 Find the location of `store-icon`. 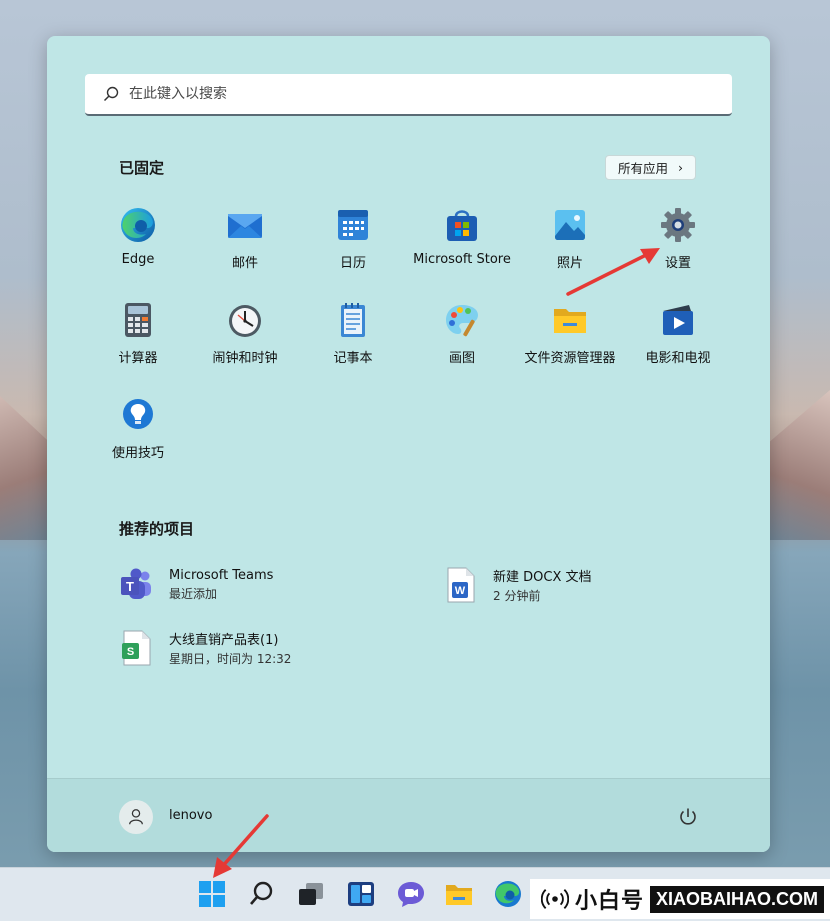

store-icon is located at coordinates (462, 225).